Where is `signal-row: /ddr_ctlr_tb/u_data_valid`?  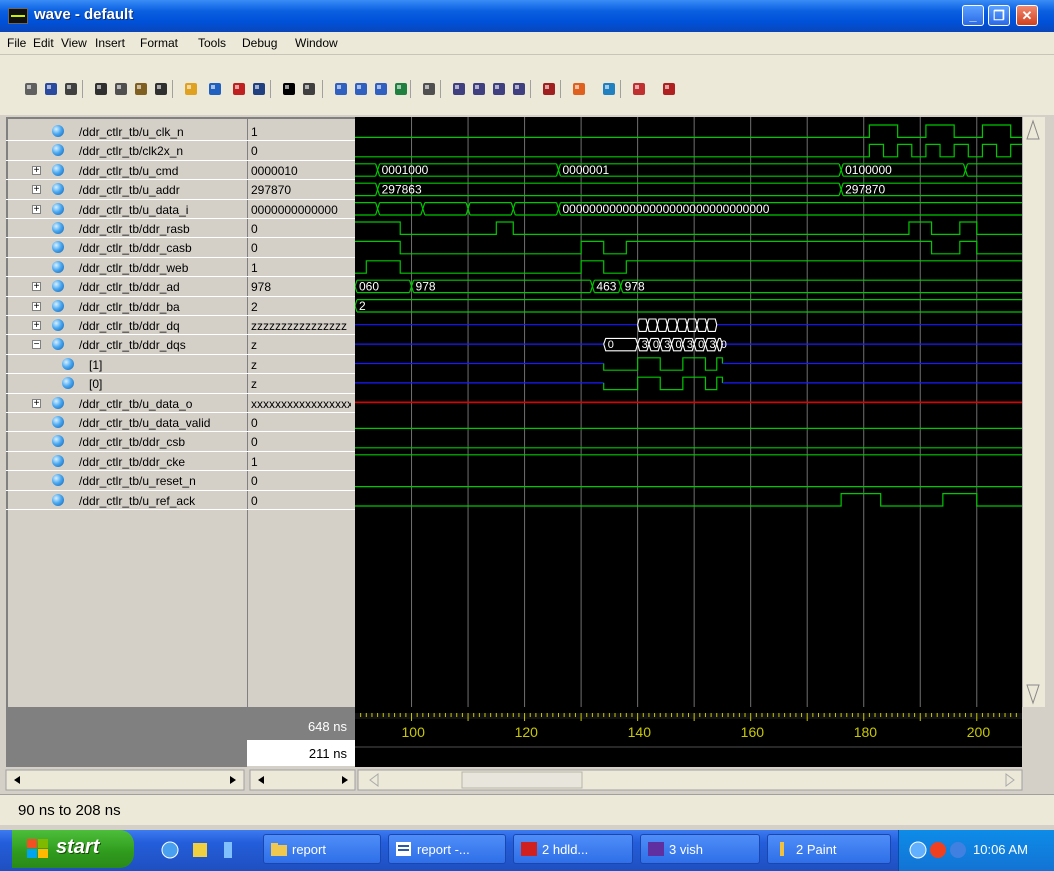
signal-row: /ddr_ctlr_tb/u_data_valid is located at coordinates (126, 423).